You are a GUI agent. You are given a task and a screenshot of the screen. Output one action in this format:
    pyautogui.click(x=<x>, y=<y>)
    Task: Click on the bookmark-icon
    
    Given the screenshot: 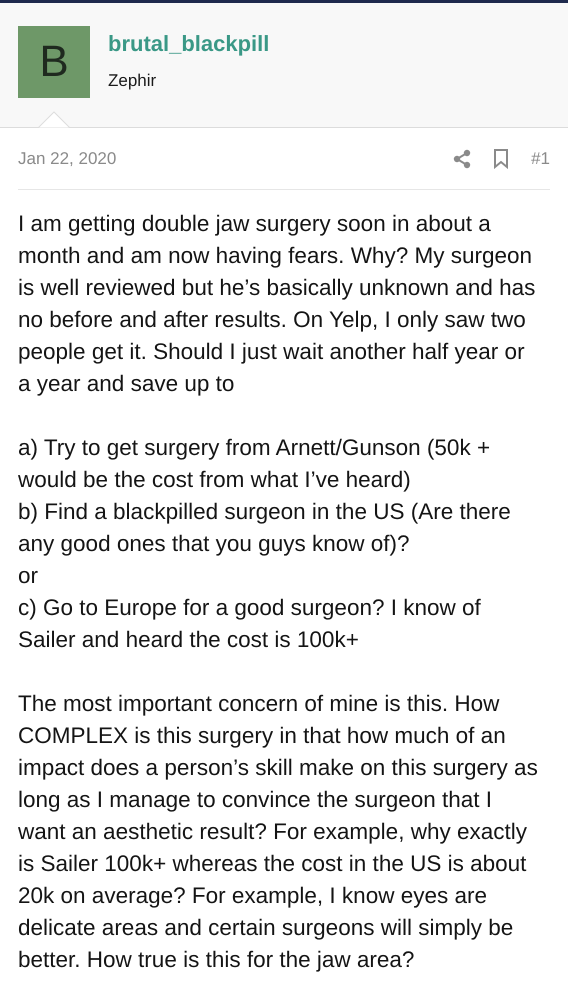 What is the action you would take?
    pyautogui.click(x=501, y=158)
    